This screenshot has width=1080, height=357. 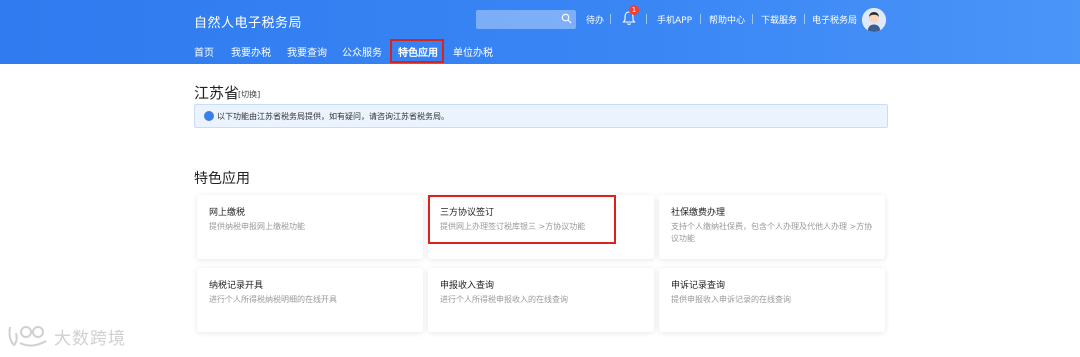 I want to click on watermark: 大数跨境, so click(x=66, y=336).